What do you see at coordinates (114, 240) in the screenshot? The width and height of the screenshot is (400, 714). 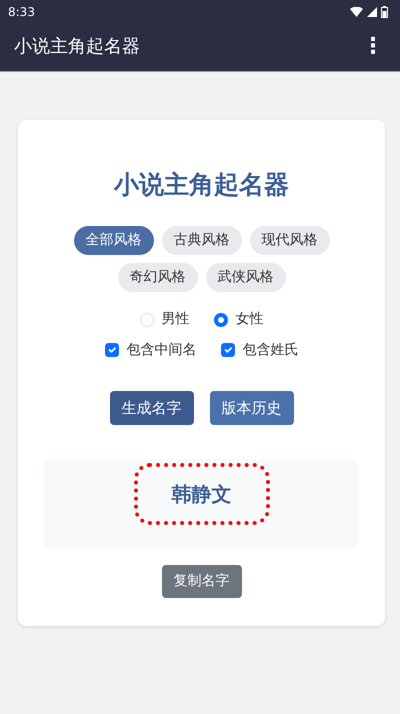 I see `style-chip: 全部风格` at bounding box center [114, 240].